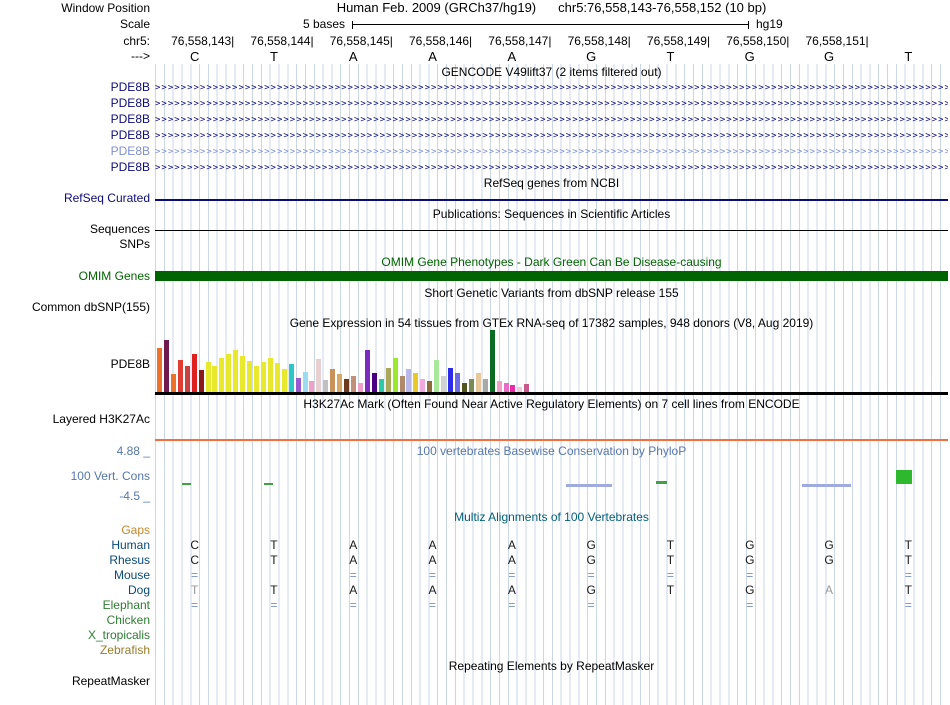  Describe the element at coordinates (75, 635) in the screenshot. I see `species-label-x_tropicalis: X_tropicalis` at that location.